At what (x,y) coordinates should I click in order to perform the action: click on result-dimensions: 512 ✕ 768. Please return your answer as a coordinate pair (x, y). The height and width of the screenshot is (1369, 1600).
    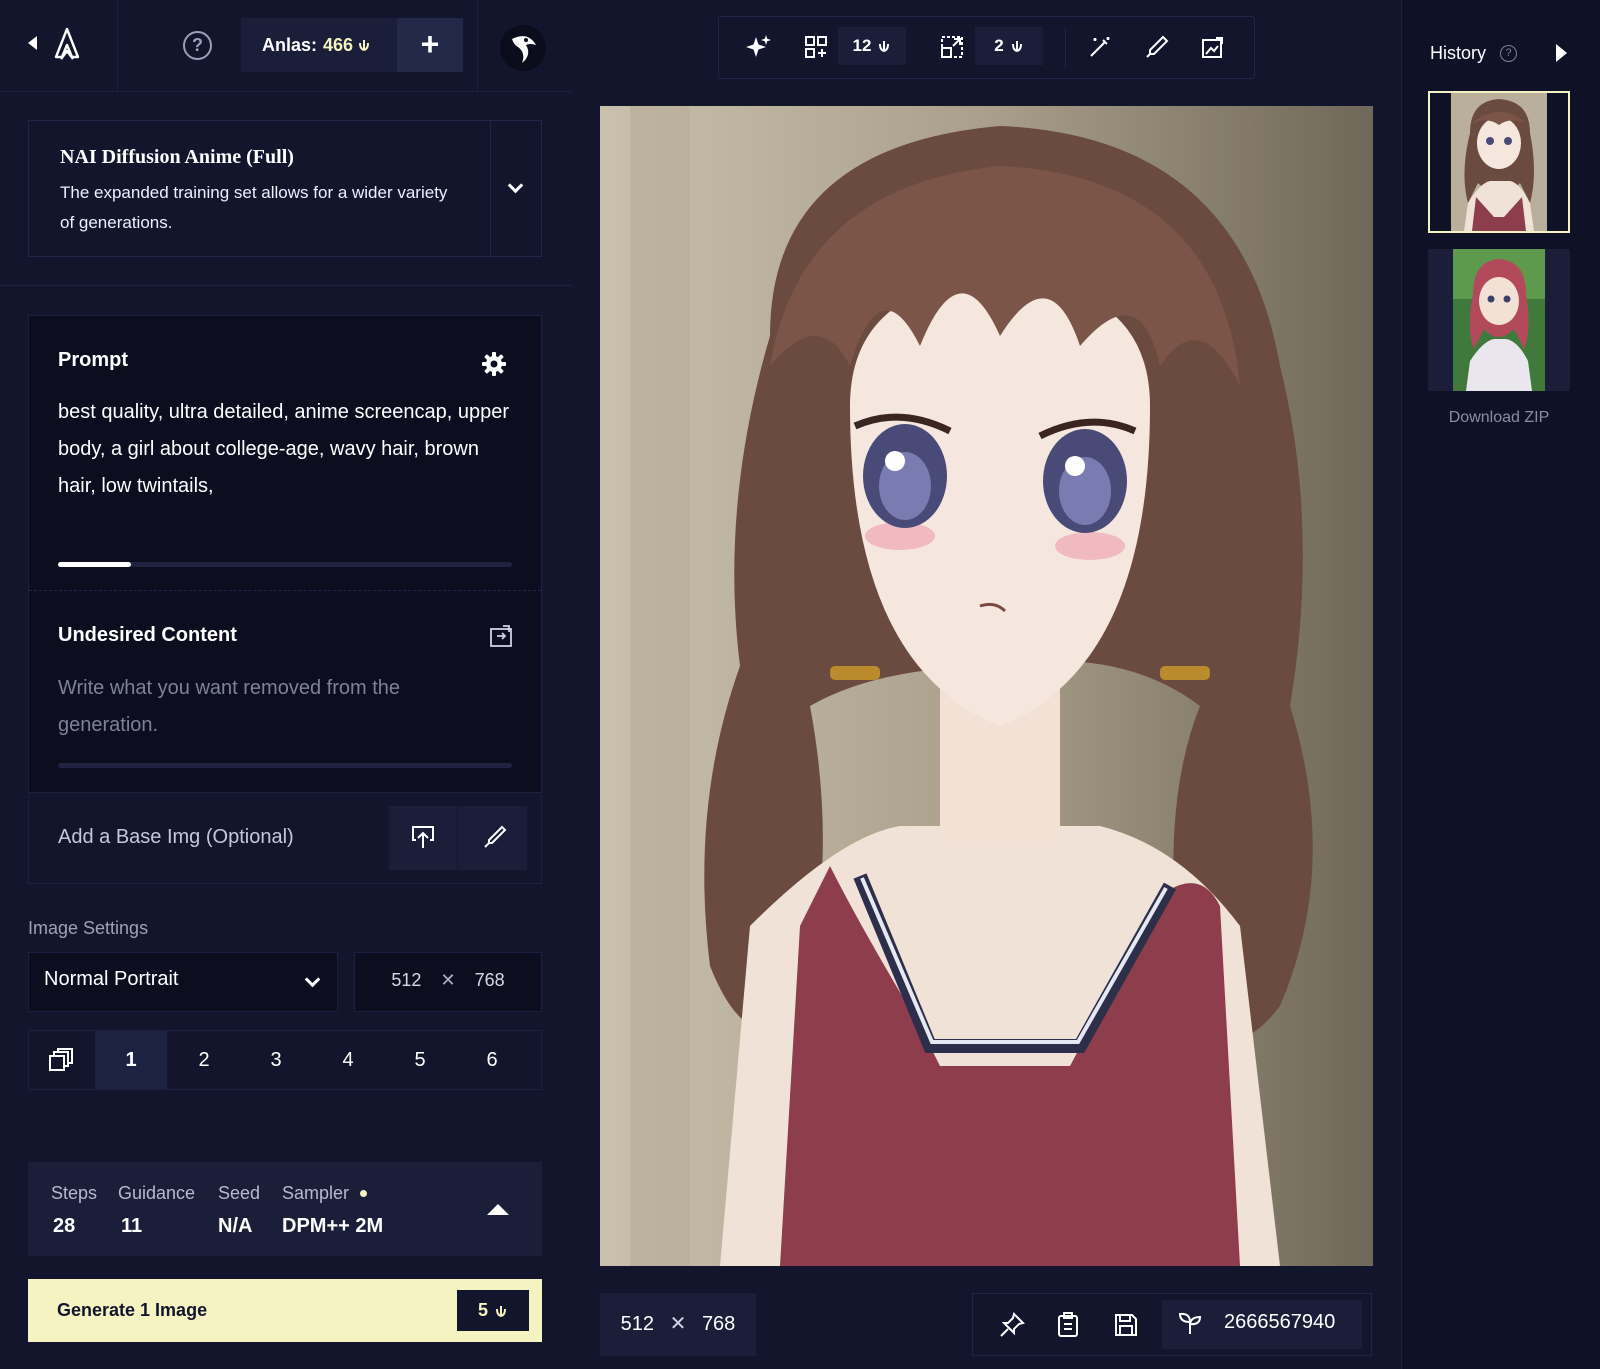
    Looking at the image, I should click on (678, 1324).